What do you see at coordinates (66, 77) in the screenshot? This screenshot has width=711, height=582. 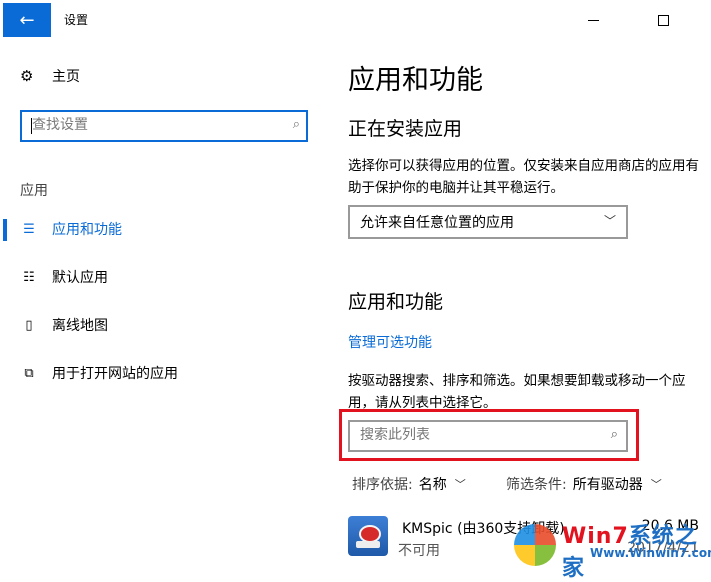 I see `sidebar-home-label: 主页` at bounding box center [66, 77].